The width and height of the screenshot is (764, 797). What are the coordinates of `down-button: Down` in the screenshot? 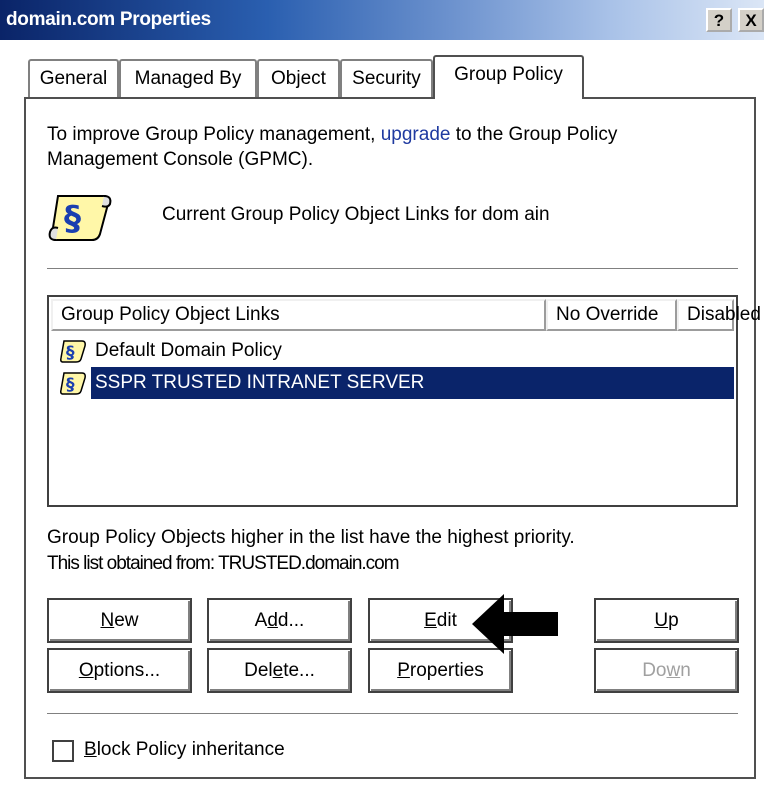 It's located at (666, 670).